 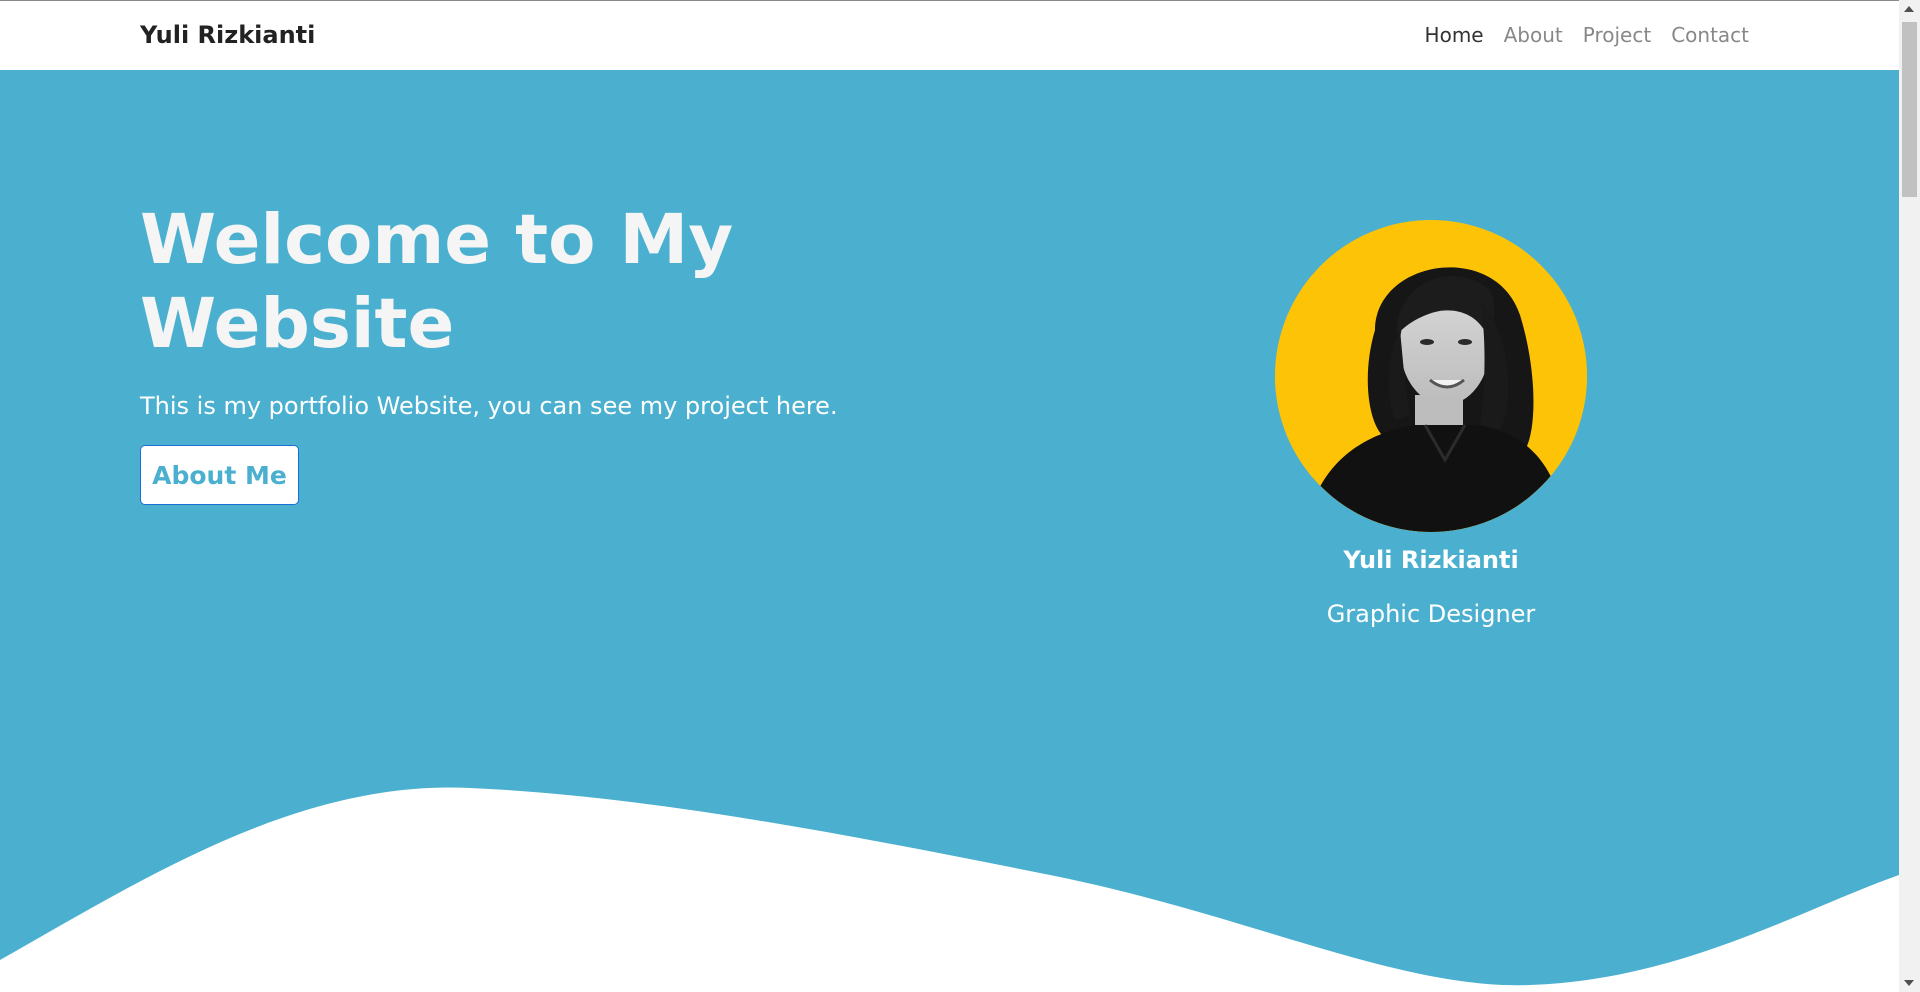 What do you see at coordinates (1454, 35) in the screenshot?
I see `nav-link-home: Home` at bounding box center [1454, 35].